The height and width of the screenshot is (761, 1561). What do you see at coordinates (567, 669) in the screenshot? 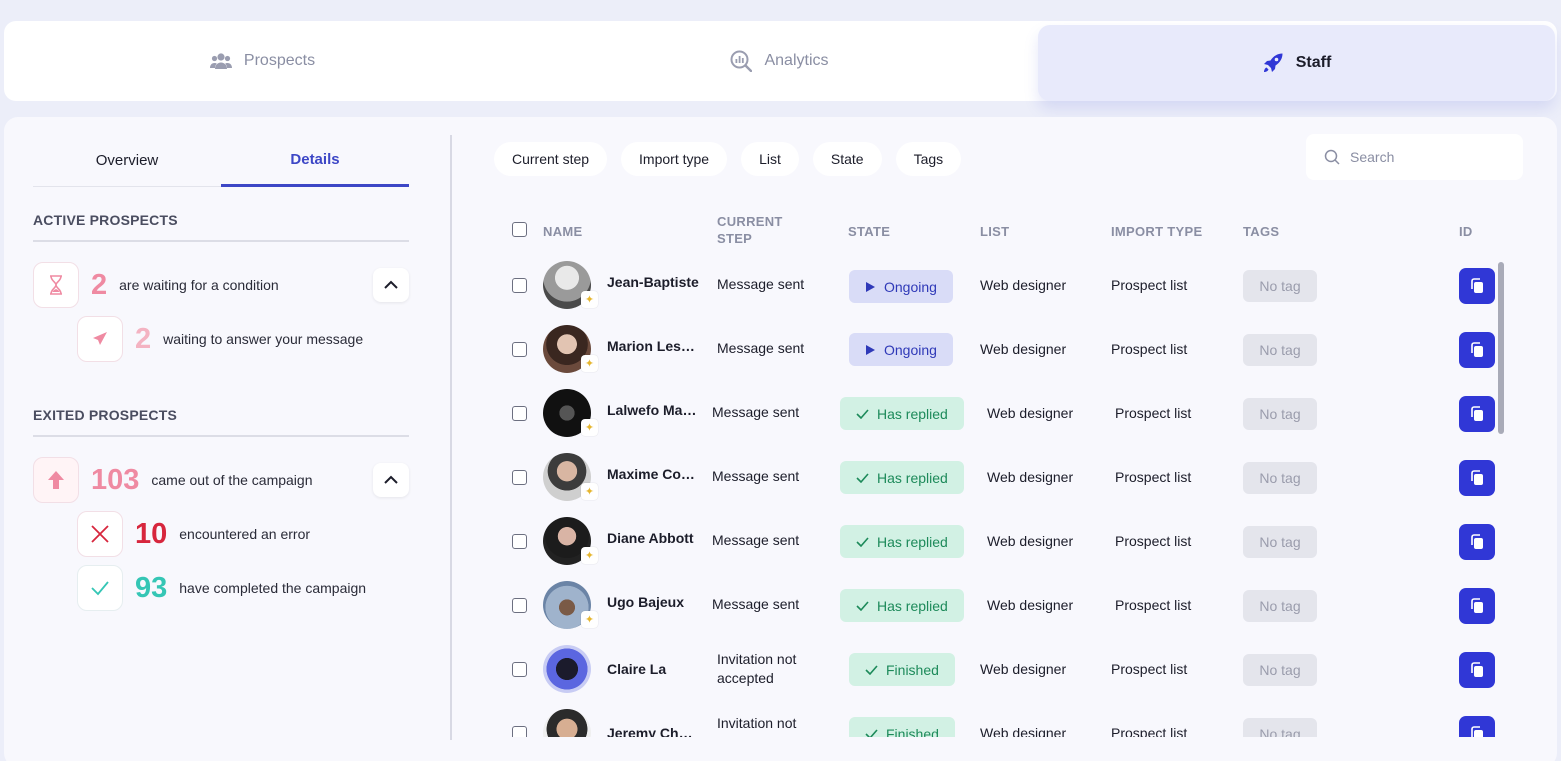
I see `avatar` at bounding box center [567, 669].